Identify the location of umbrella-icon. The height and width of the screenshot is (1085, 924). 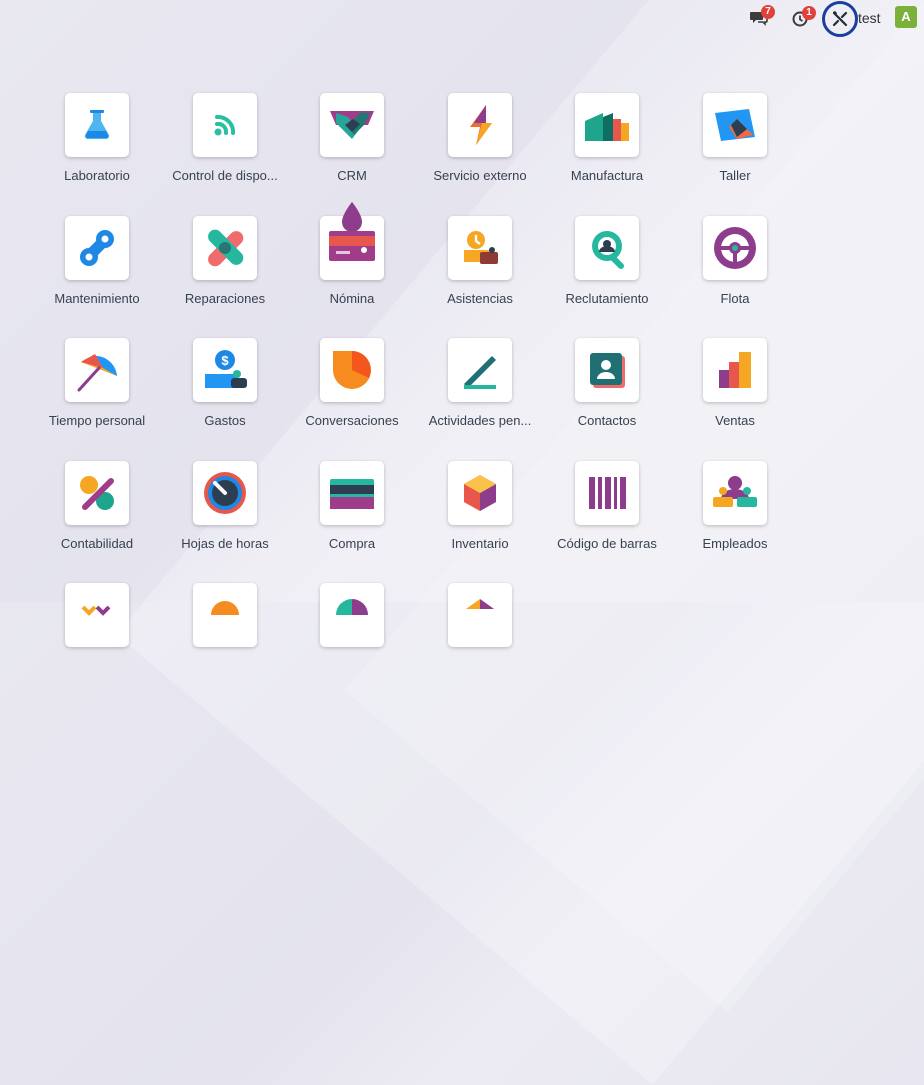
(97, 373).